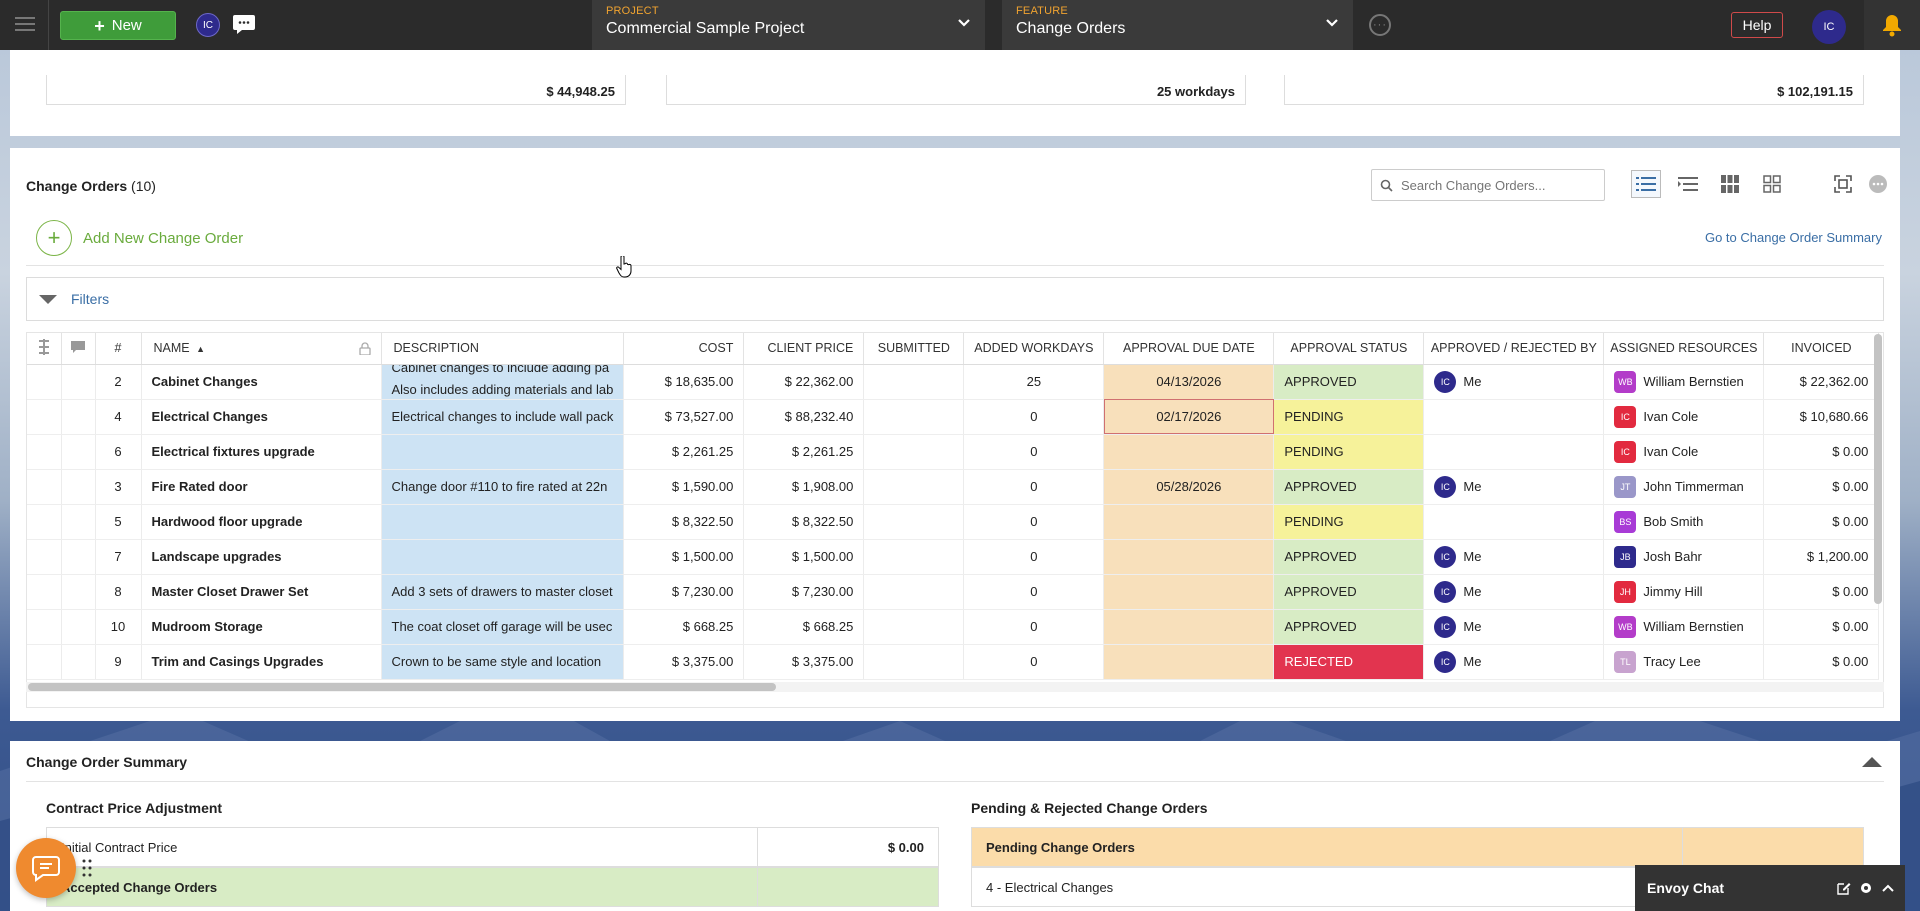 The width and height of the screenshot is (1920, 911). I want to click on cost-cell: $ 73,527.00, so click(684, 417).